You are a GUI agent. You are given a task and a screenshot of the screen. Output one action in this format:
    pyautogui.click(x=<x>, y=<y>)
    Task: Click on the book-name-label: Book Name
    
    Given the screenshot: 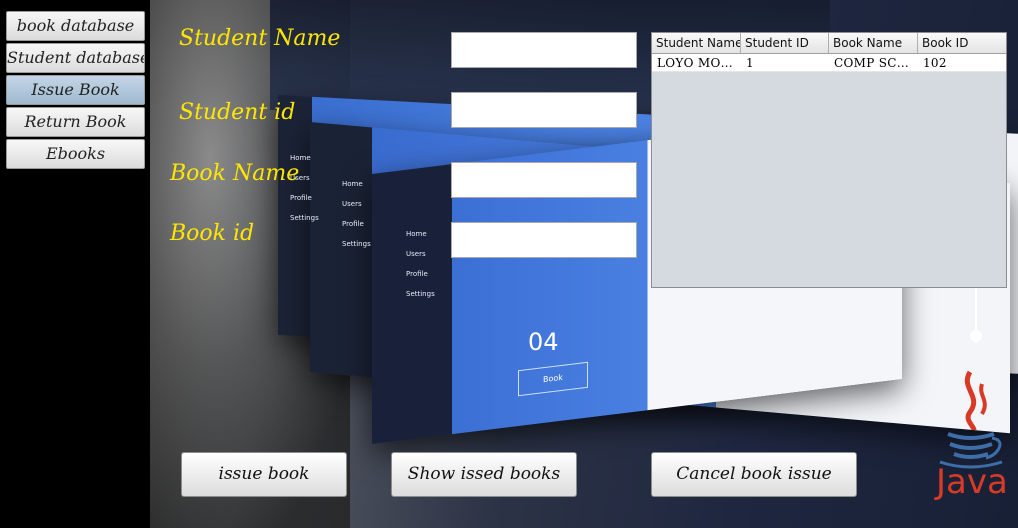 What is the action you would take?
    pyautogui.click(x=235, y=173)
    